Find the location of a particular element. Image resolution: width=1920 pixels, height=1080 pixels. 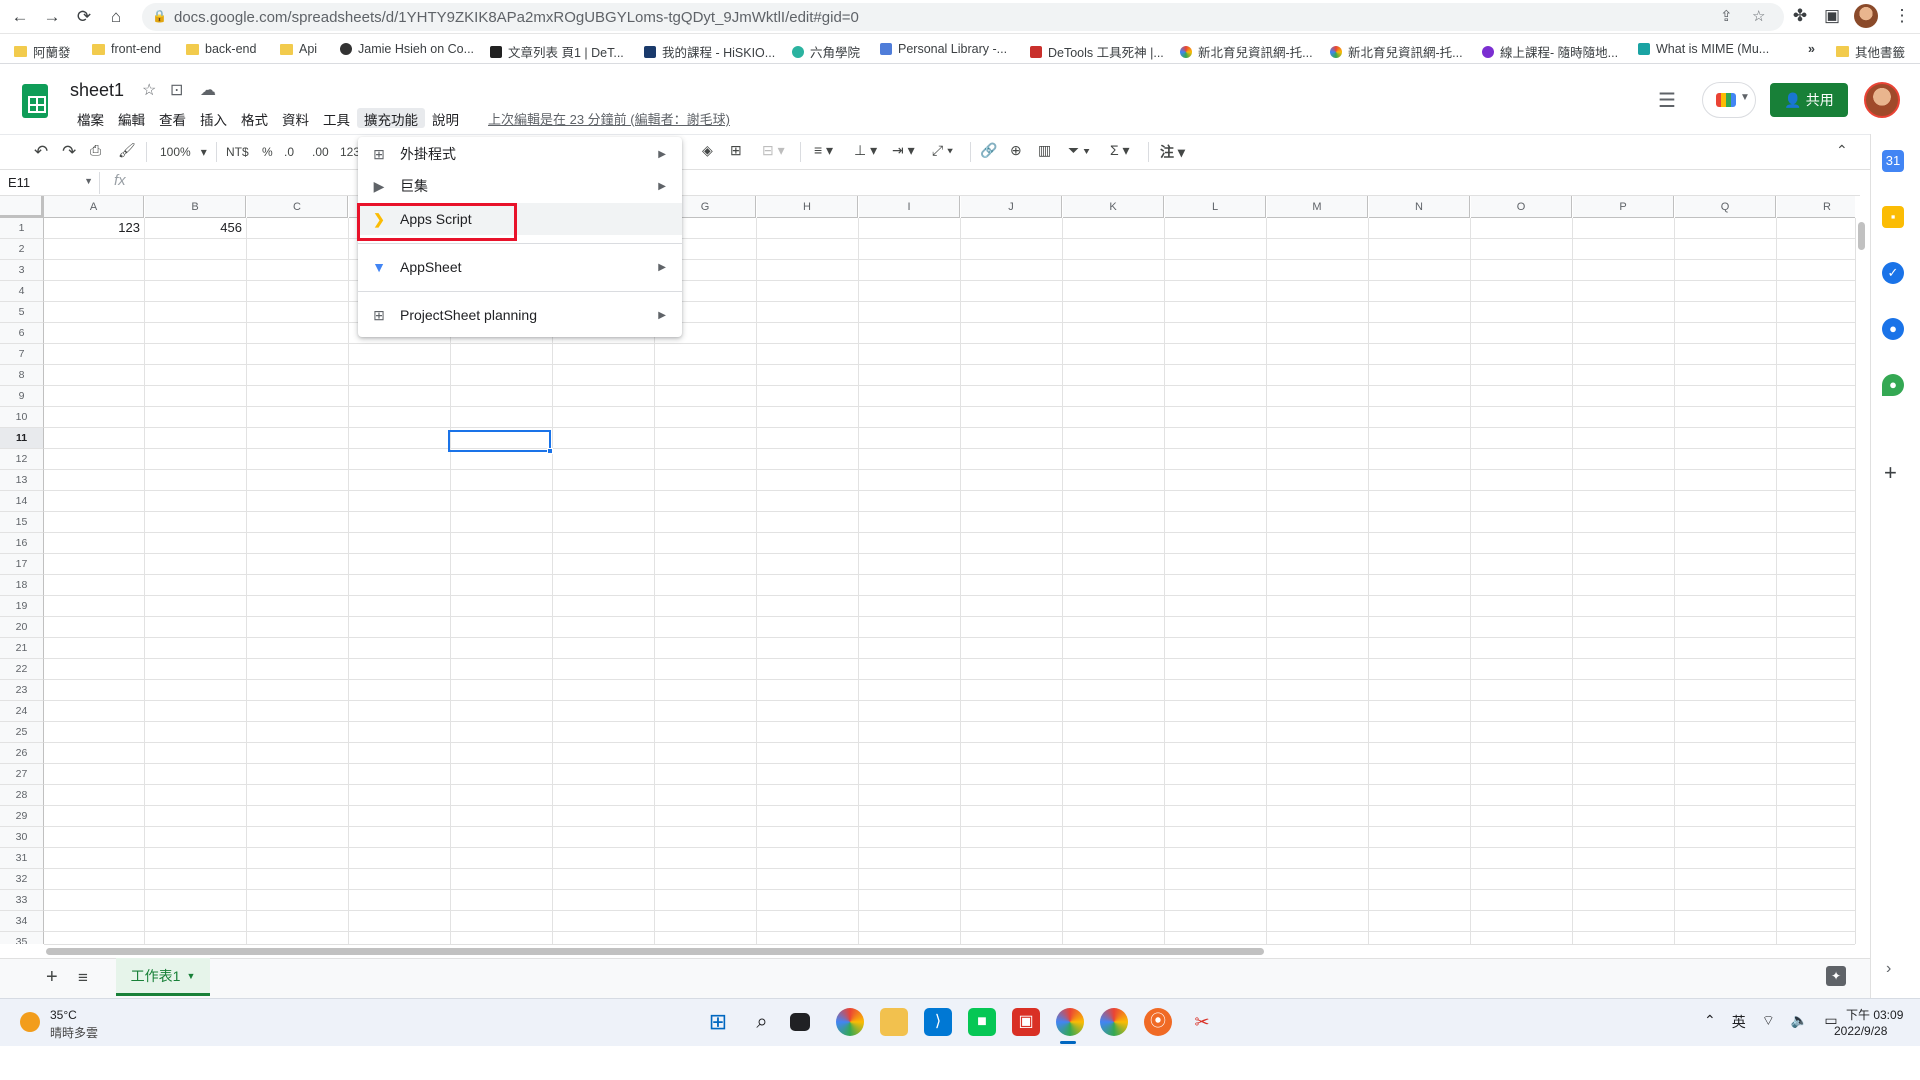

row-header: 19 is located at coordinates (22, 606).